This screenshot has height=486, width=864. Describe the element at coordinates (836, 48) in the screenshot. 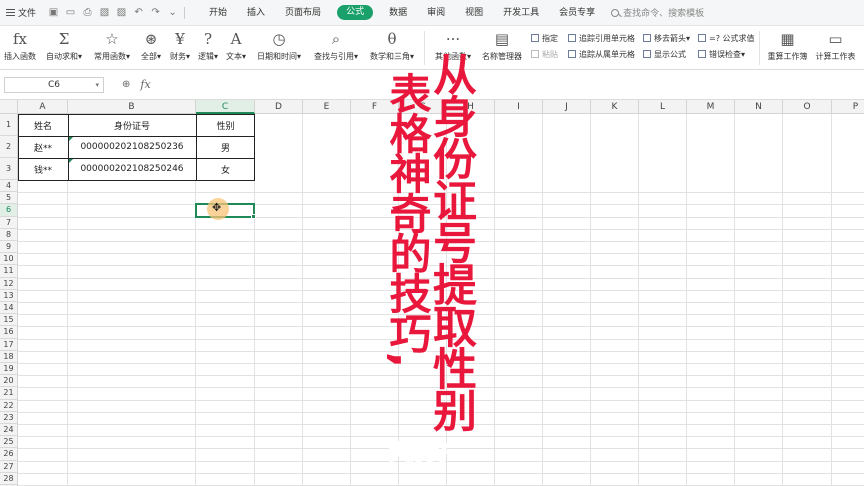

I see `ribbon-right-button-1: ▭ 计算工作表` at that location.